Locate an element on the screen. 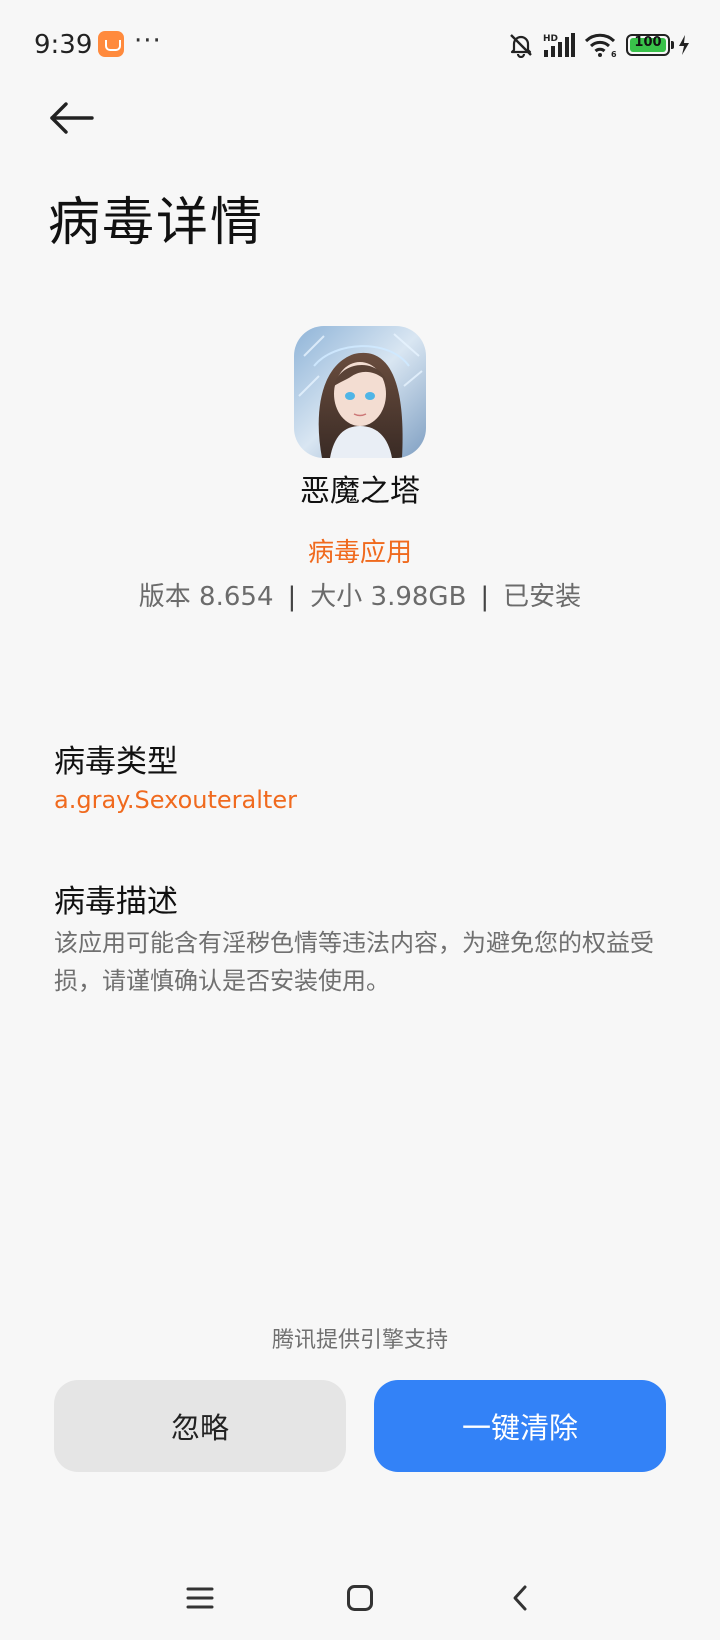  menu-icon is located at coordinates (200, 1598).